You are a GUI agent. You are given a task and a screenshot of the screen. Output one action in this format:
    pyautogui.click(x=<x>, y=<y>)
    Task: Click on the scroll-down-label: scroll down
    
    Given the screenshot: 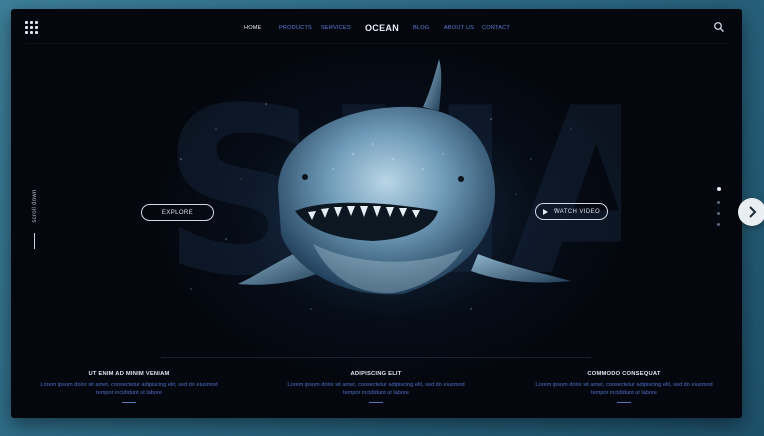 What is the action you would take?
    pyautogui.click(x=35, y=206)
    